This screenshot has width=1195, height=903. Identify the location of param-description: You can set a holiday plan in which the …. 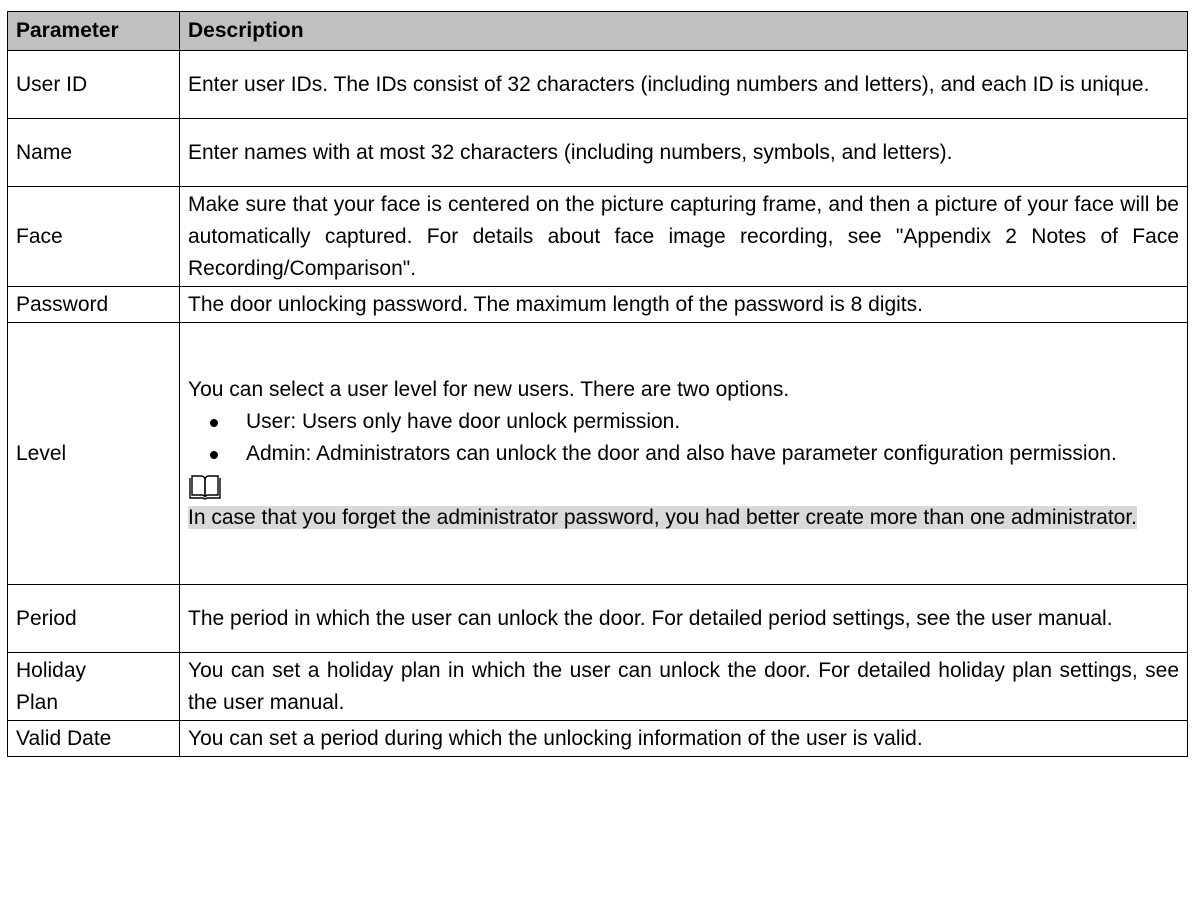
(683, 686).